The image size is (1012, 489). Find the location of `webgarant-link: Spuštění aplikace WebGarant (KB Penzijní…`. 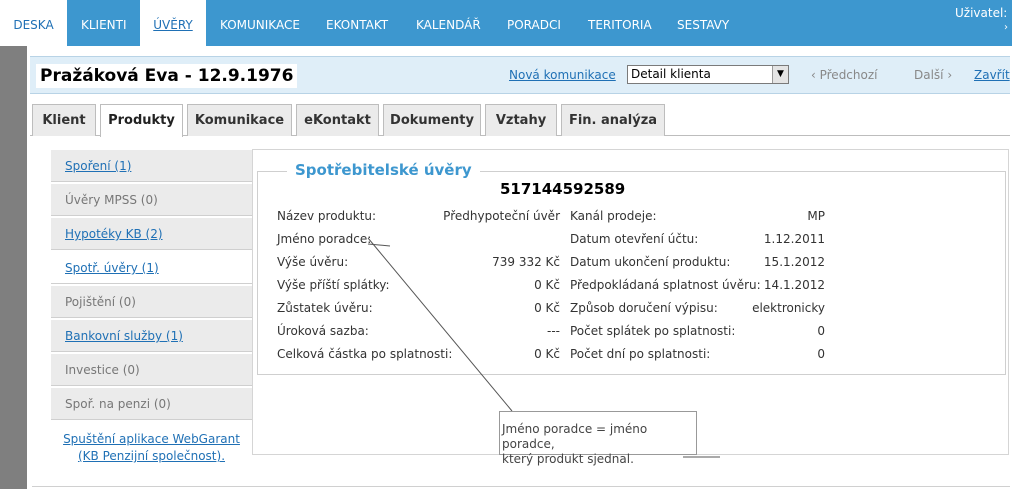

webgarant-link: Spuštění aplikace WebGarant (KB Penzijní… is located at coordinates (151, 448).